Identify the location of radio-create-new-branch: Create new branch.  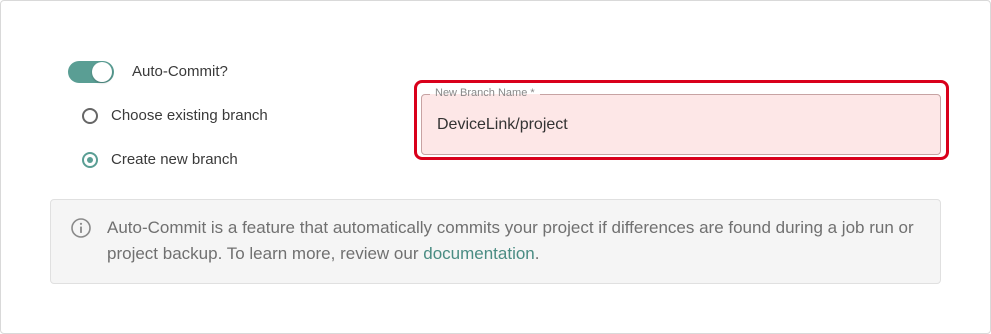
(160, 160).